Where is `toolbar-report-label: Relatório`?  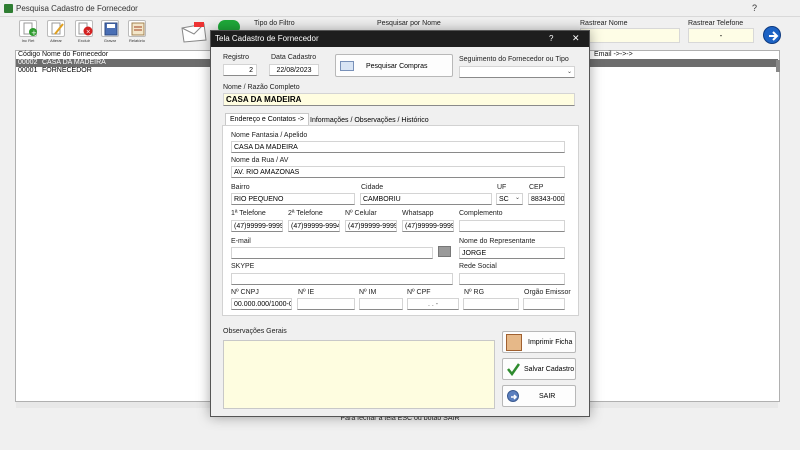 toolbar-report-label: Relatório is located at coordinates (136, 40).